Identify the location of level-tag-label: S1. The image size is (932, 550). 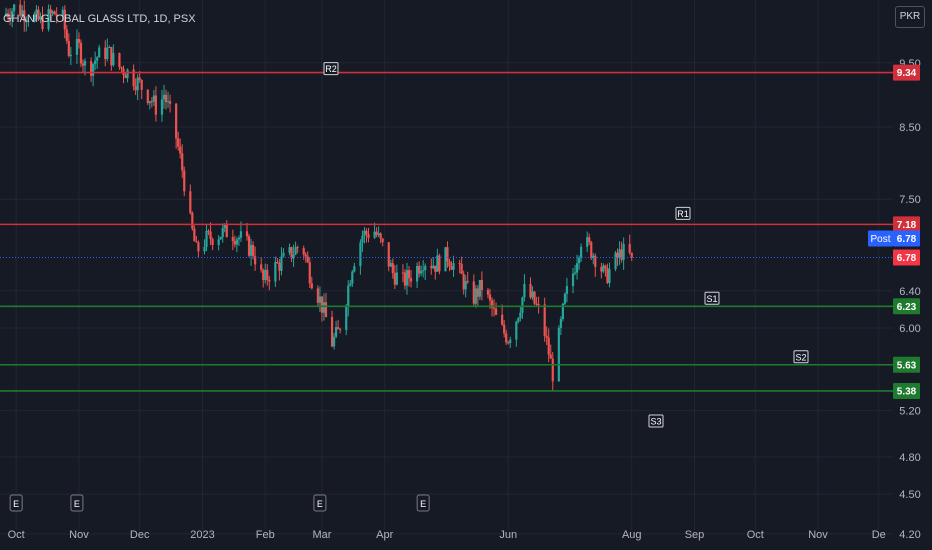
(711, 299).